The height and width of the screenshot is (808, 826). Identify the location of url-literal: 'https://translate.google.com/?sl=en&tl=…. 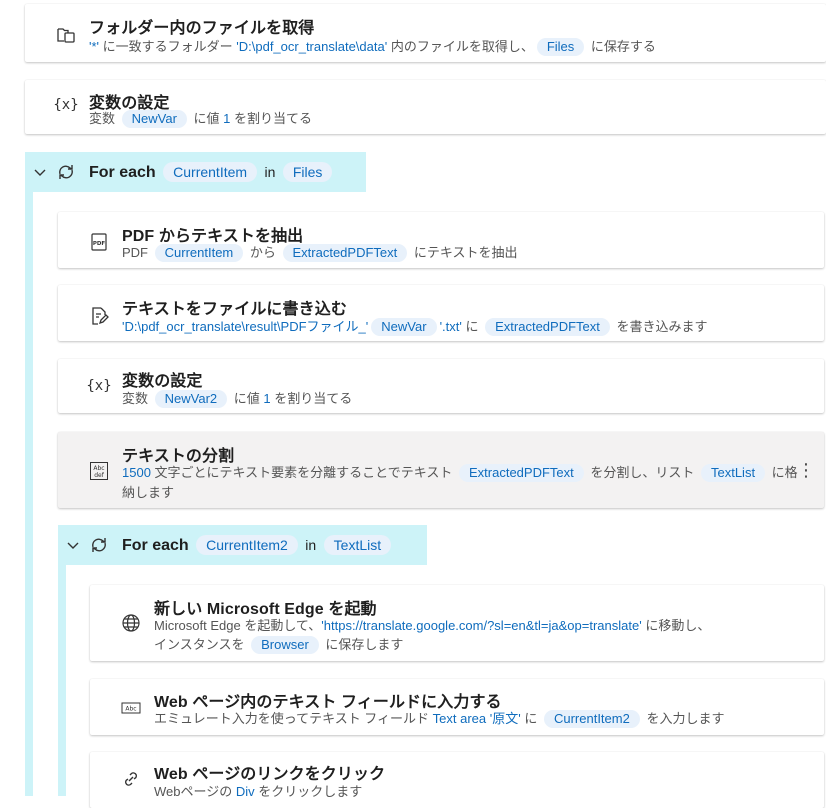
(481, 625).